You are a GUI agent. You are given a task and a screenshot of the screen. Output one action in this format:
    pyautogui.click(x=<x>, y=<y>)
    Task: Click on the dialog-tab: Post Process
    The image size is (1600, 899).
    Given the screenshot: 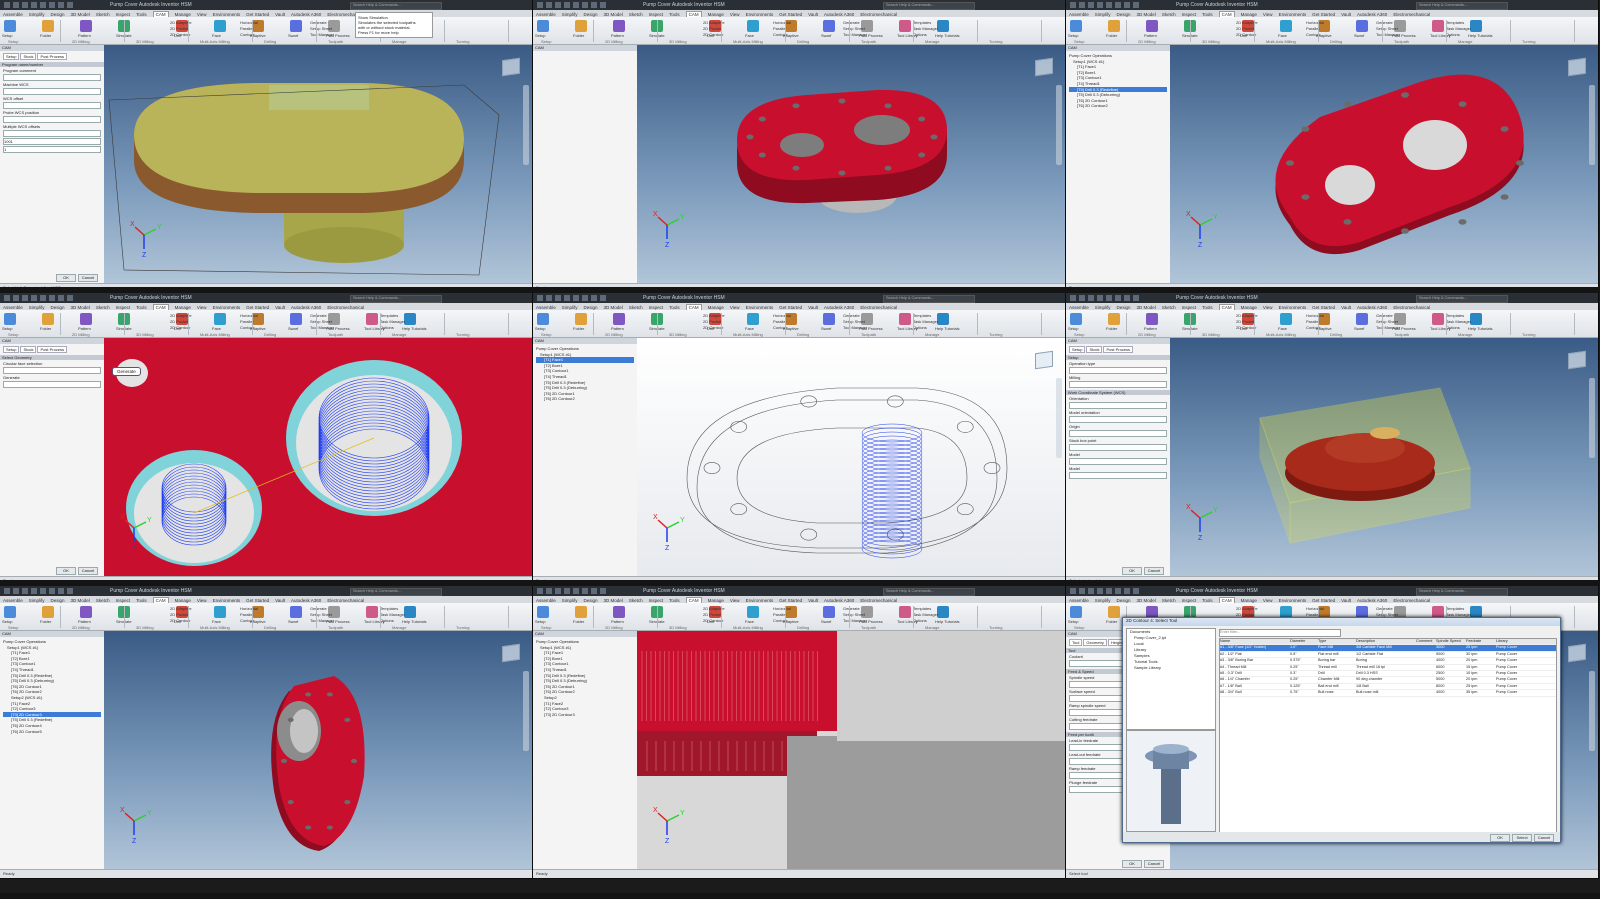 What is the action you would take?
    pyautogui.click(x=52, y=56)
    